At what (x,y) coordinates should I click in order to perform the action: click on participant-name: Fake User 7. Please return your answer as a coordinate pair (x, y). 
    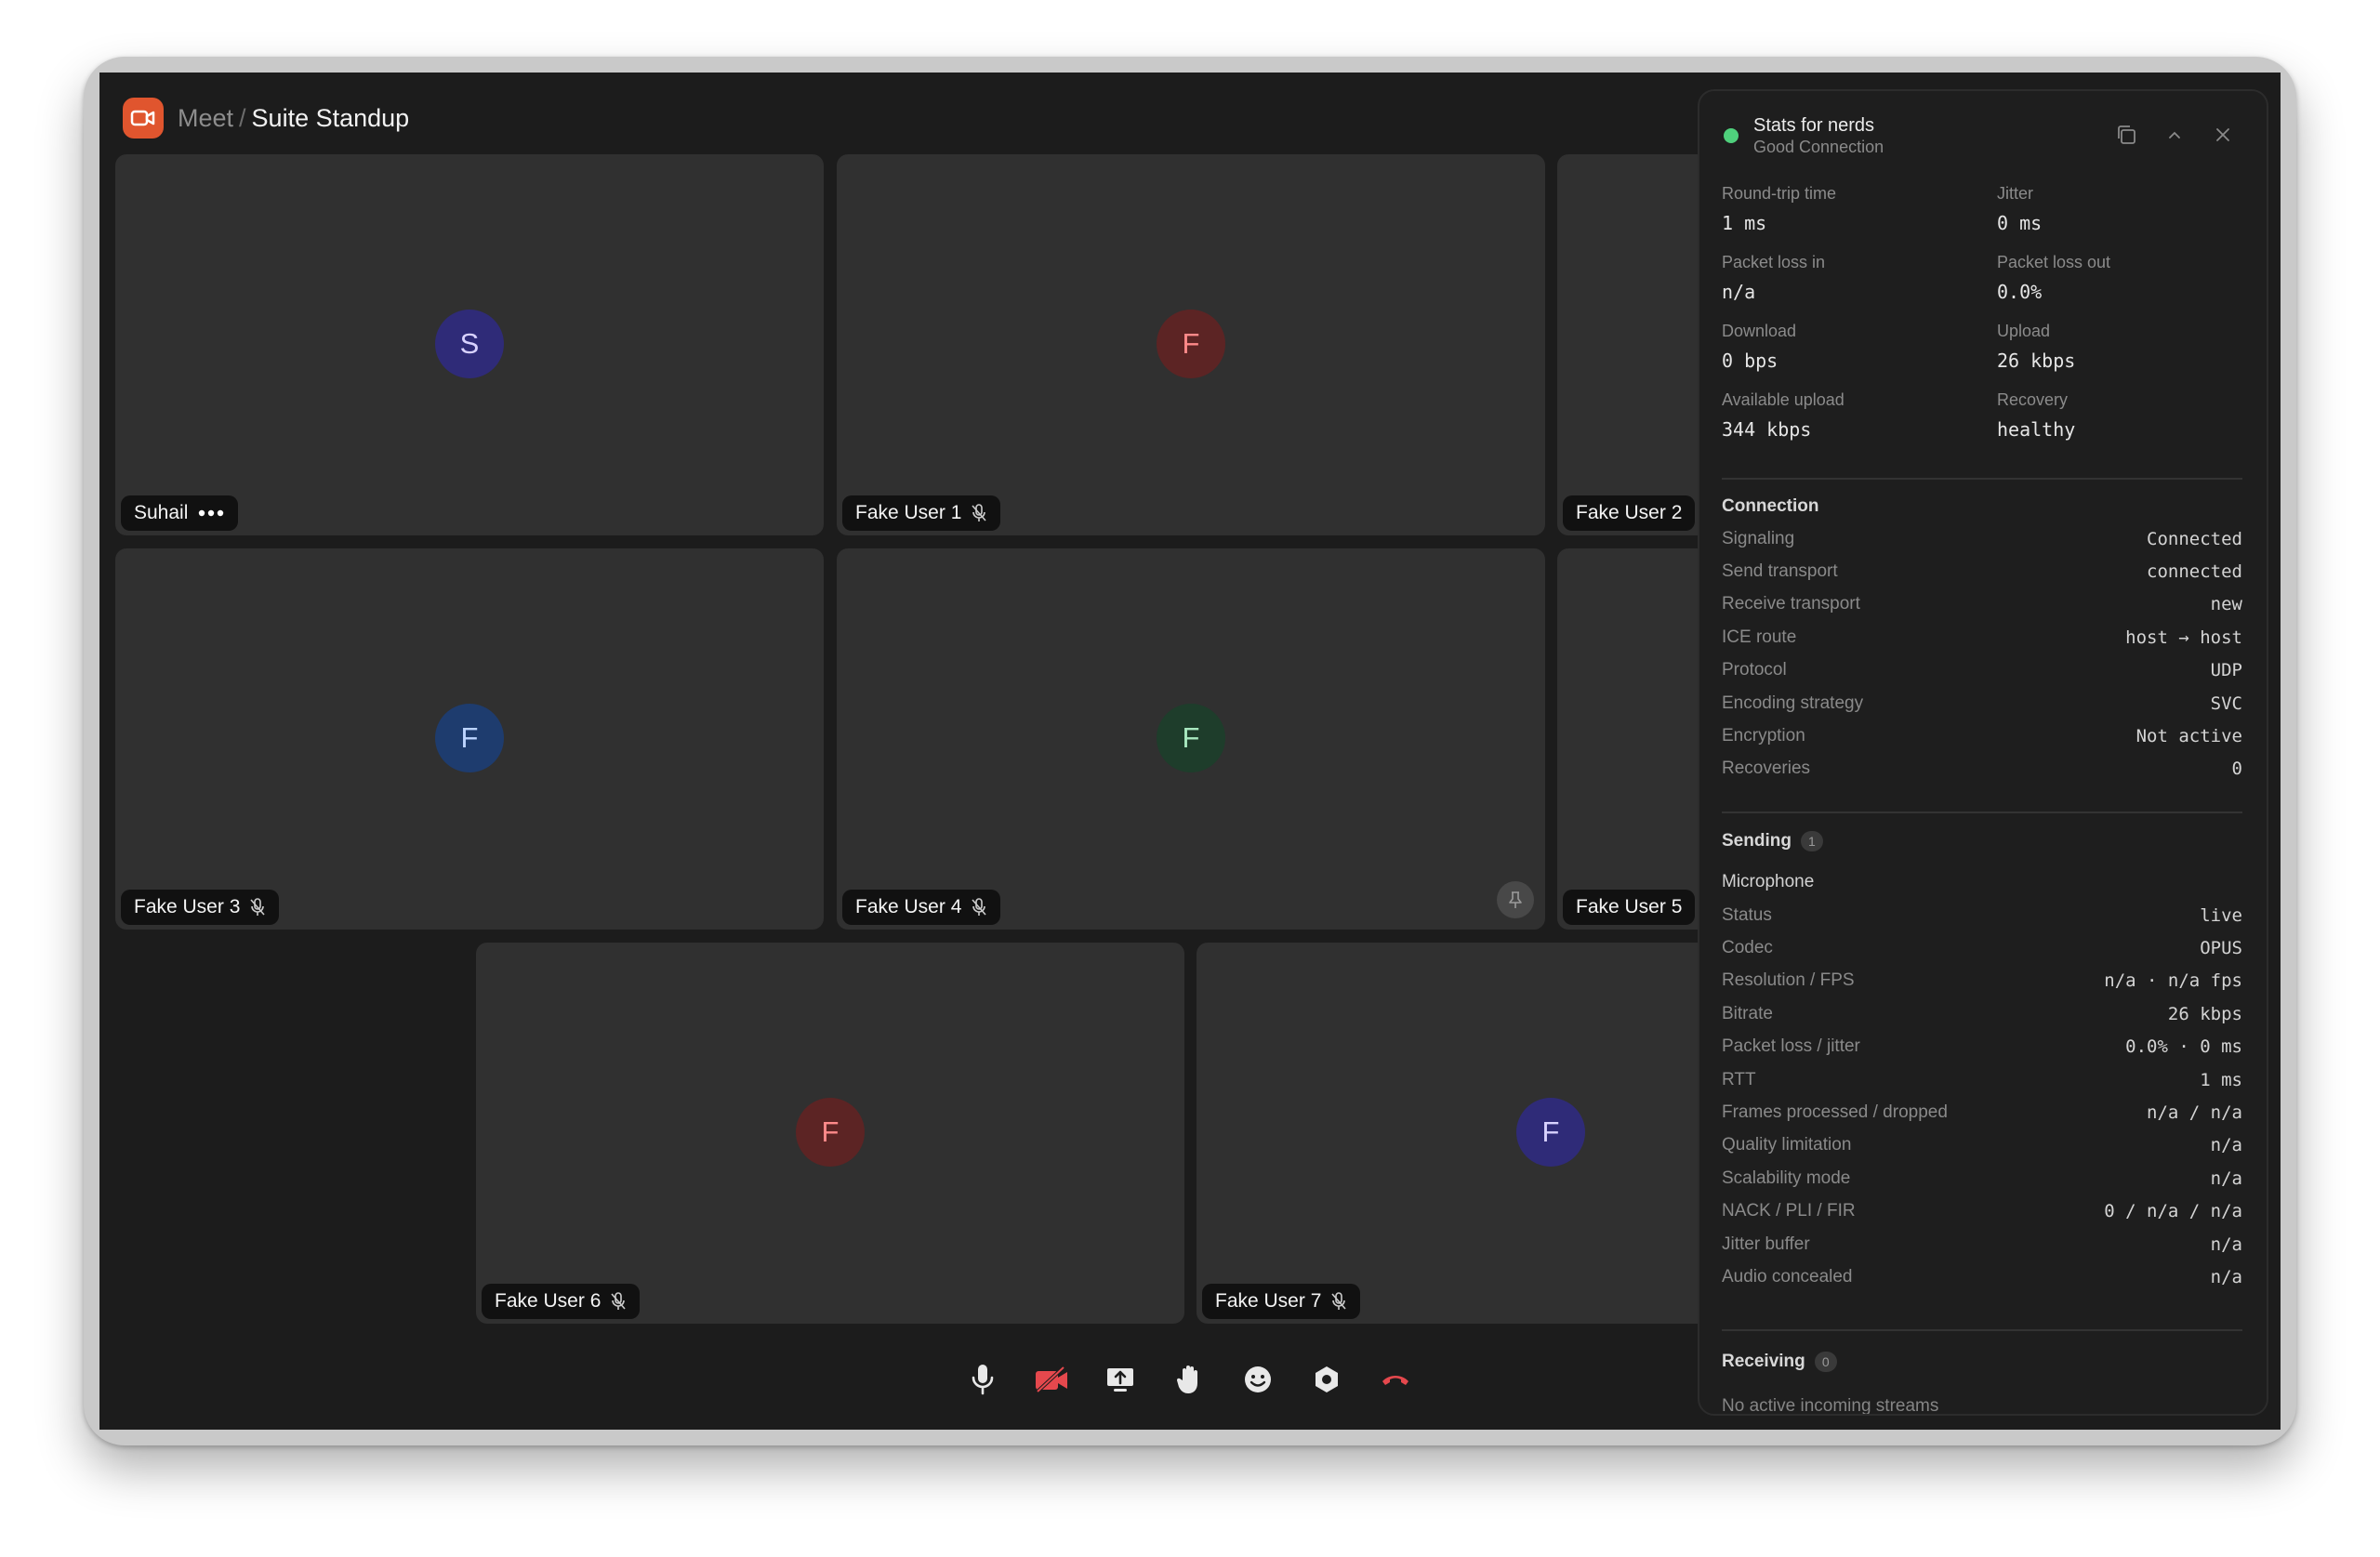
    Looking at the image, I should click on (1268, 1301).